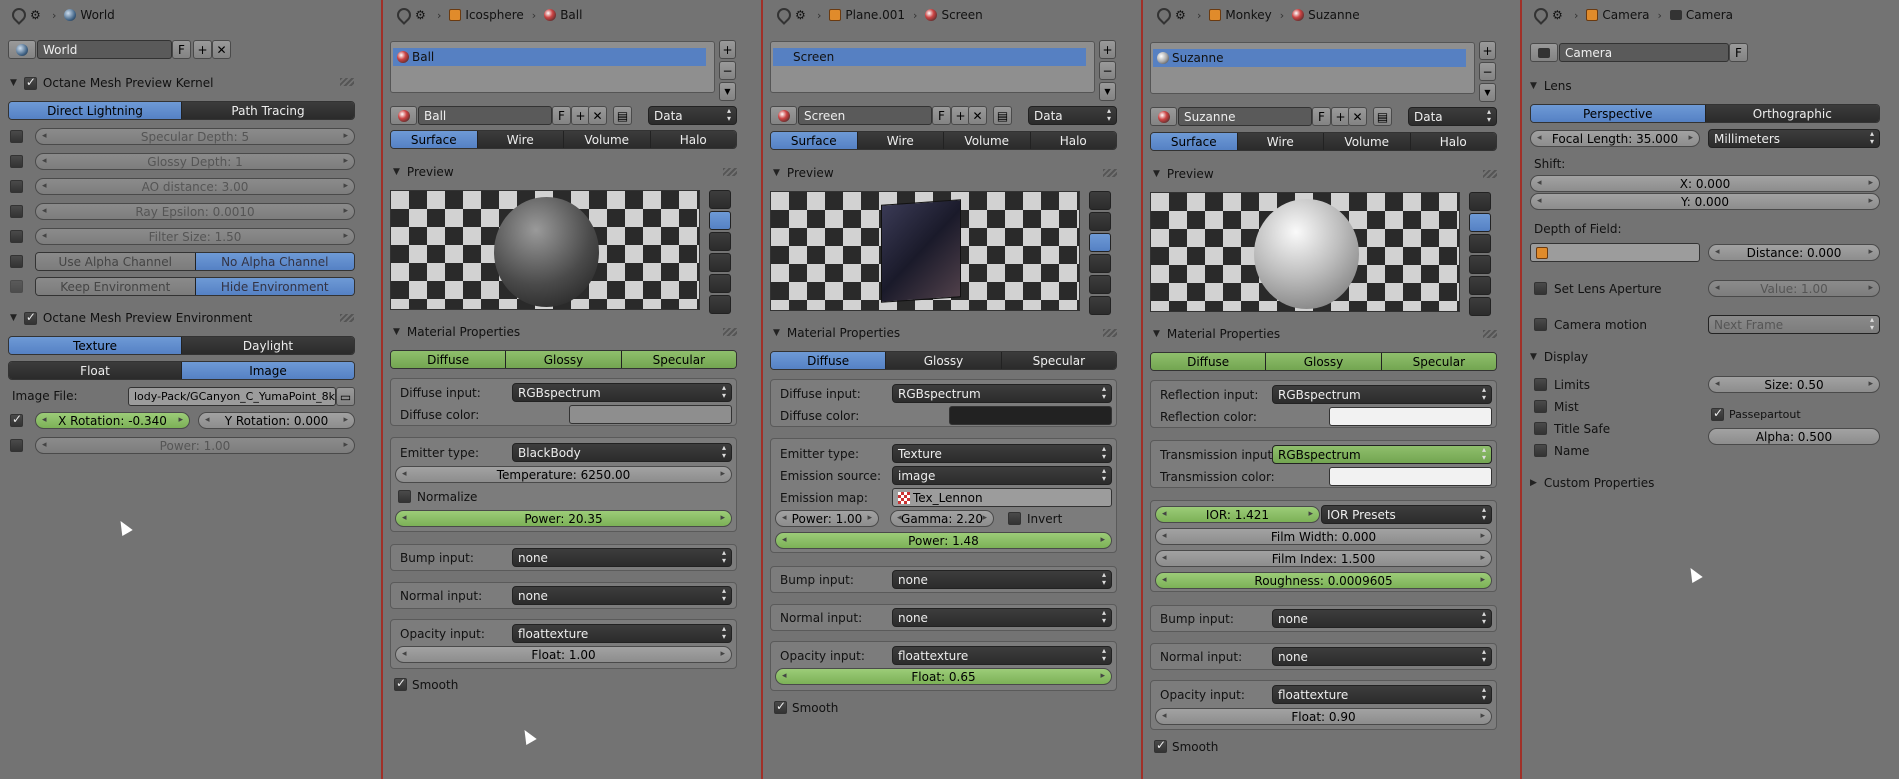 The height and width of the screenshot is (779, 1899). What do you see at coordinates (1615, 252) in the screenshot?
I see `dof-object-field` at bounding box center [1615, 252].